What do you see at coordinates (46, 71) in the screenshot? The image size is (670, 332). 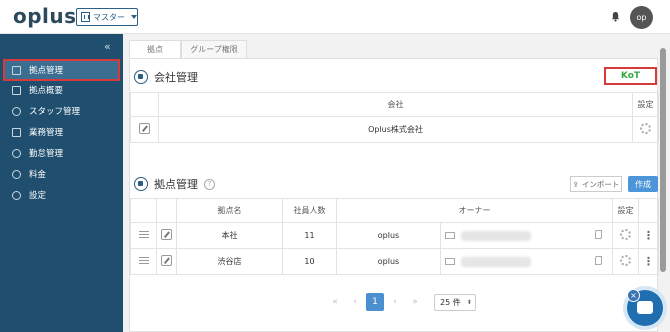 I see `sidebar-item-label: 拠点管理` at bounding box center [46, 71].